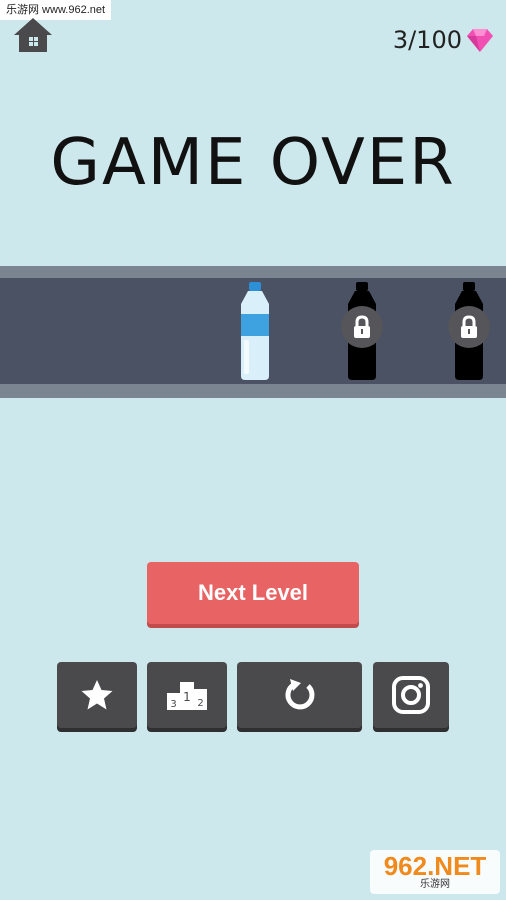 Image resolution: width=506 pixels, height=900 pixels. Describe the element at coordinates (200, 703) in the screenshot. I see `podium-number-2: 2` at that location.